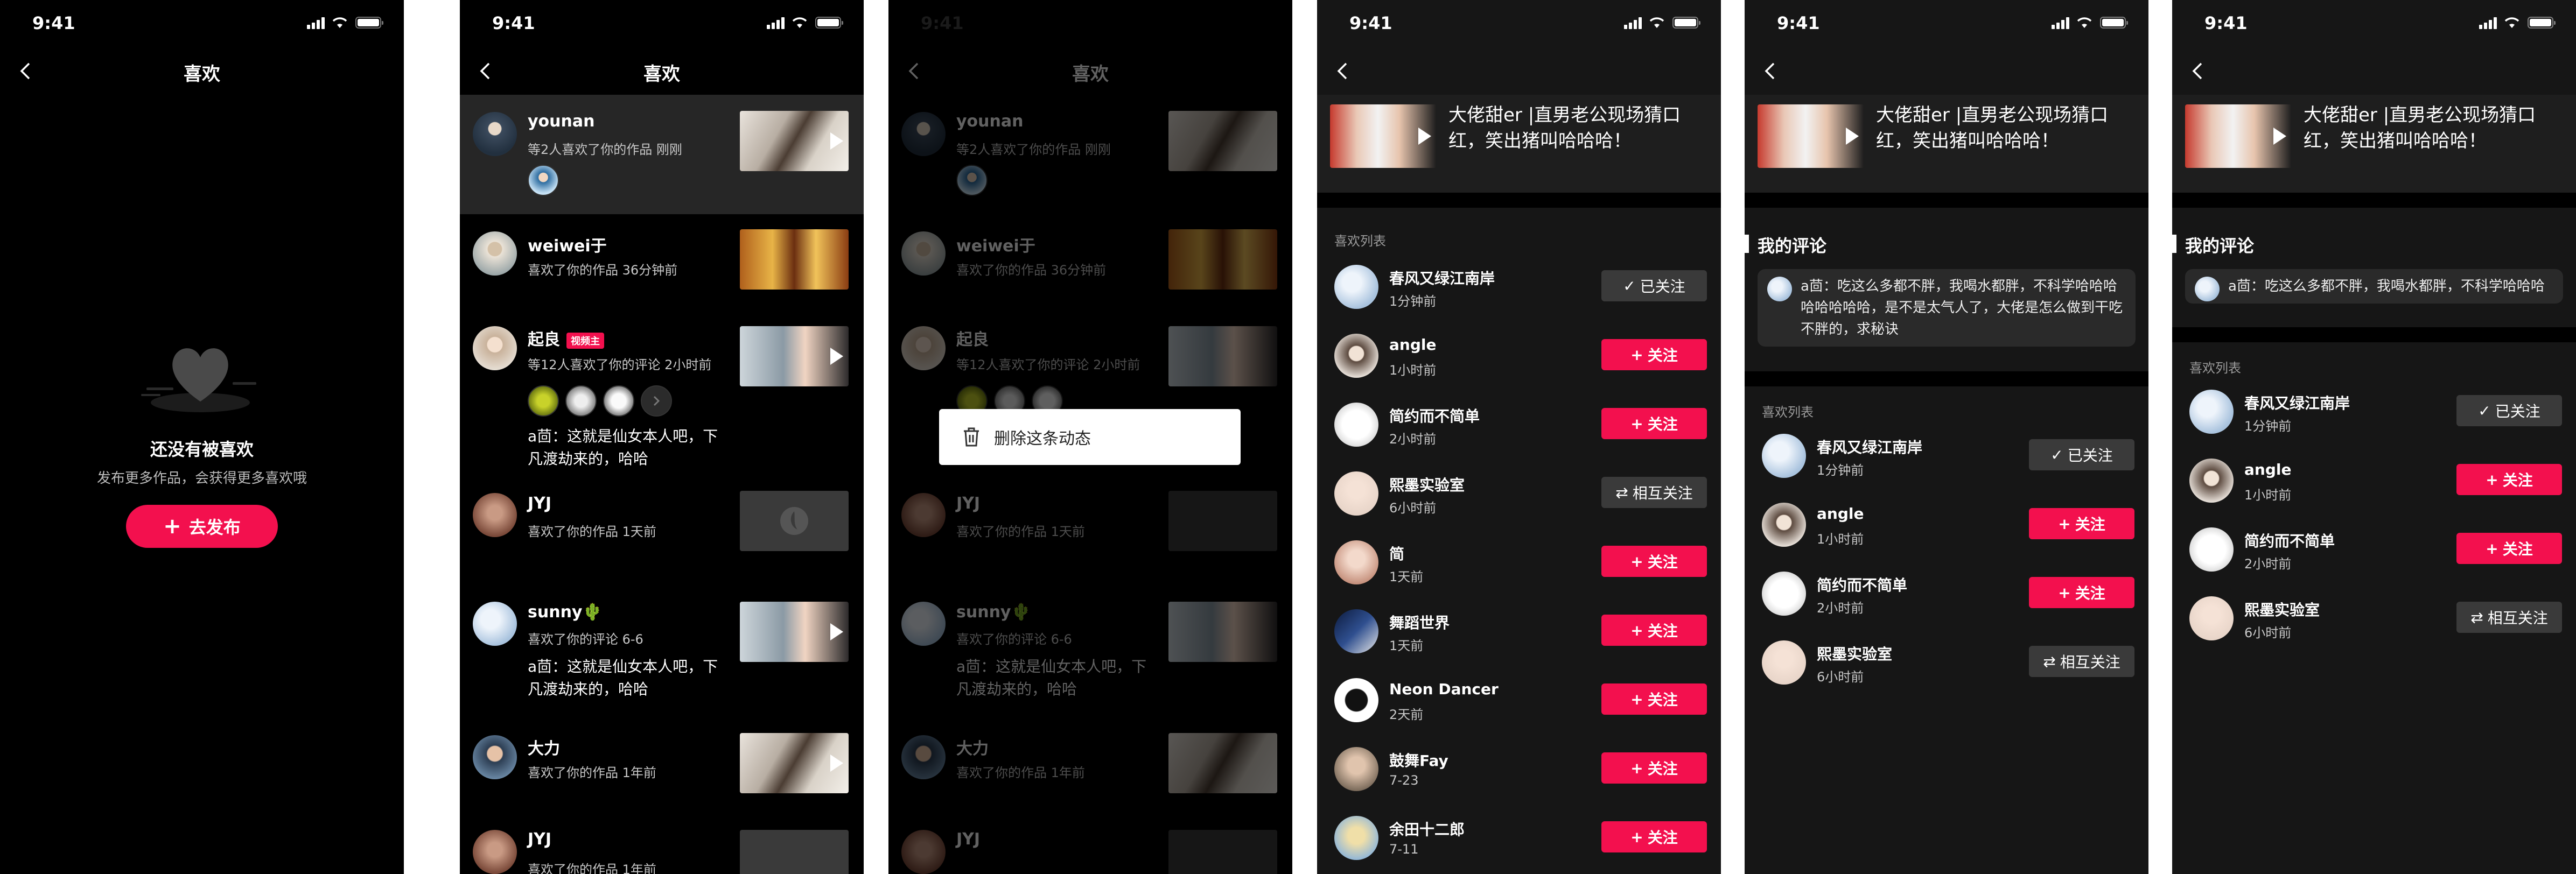 The image size is (2576, 874). What do you see at coordinates (1946, 144) in the screenshot?
I see `video-card: 大佬甜er |直男老公现场猜口红，笑出猪叫哈哈哈！` at bounding box center [1946, 144].